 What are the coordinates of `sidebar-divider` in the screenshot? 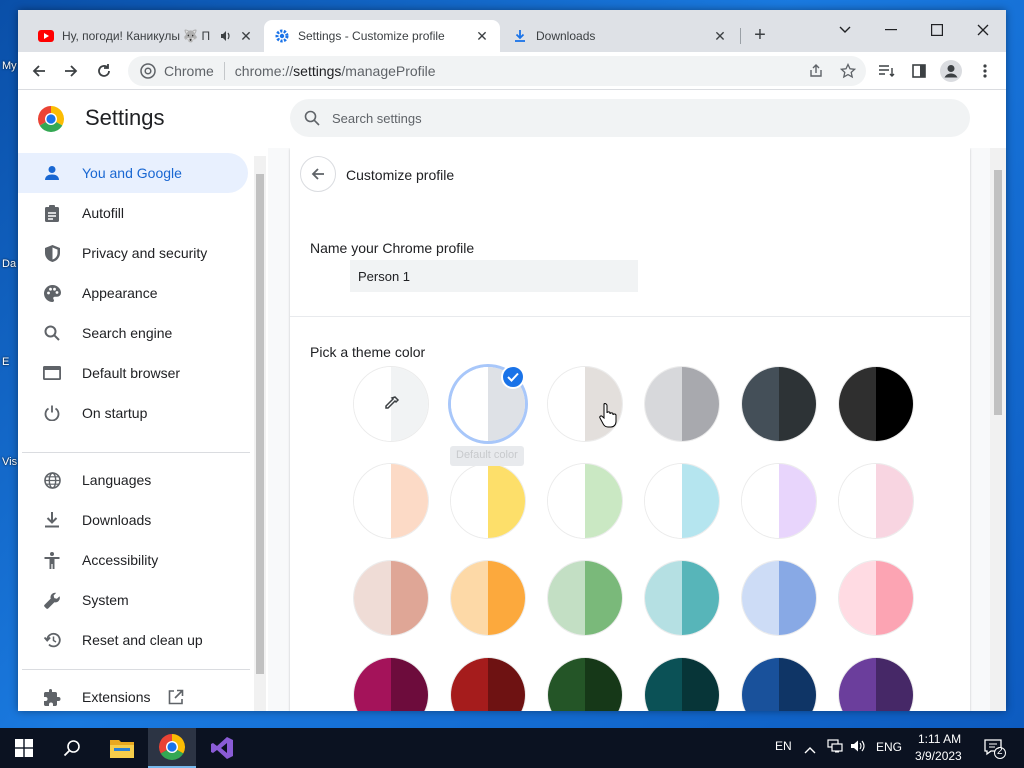 It's located at (136, 669).